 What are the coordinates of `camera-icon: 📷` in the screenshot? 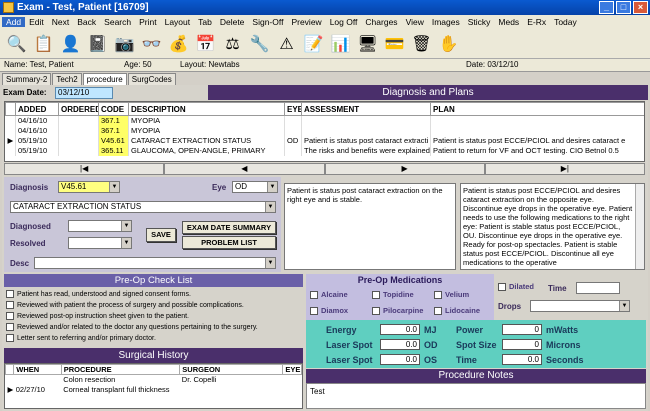 It's located at (124, 43).